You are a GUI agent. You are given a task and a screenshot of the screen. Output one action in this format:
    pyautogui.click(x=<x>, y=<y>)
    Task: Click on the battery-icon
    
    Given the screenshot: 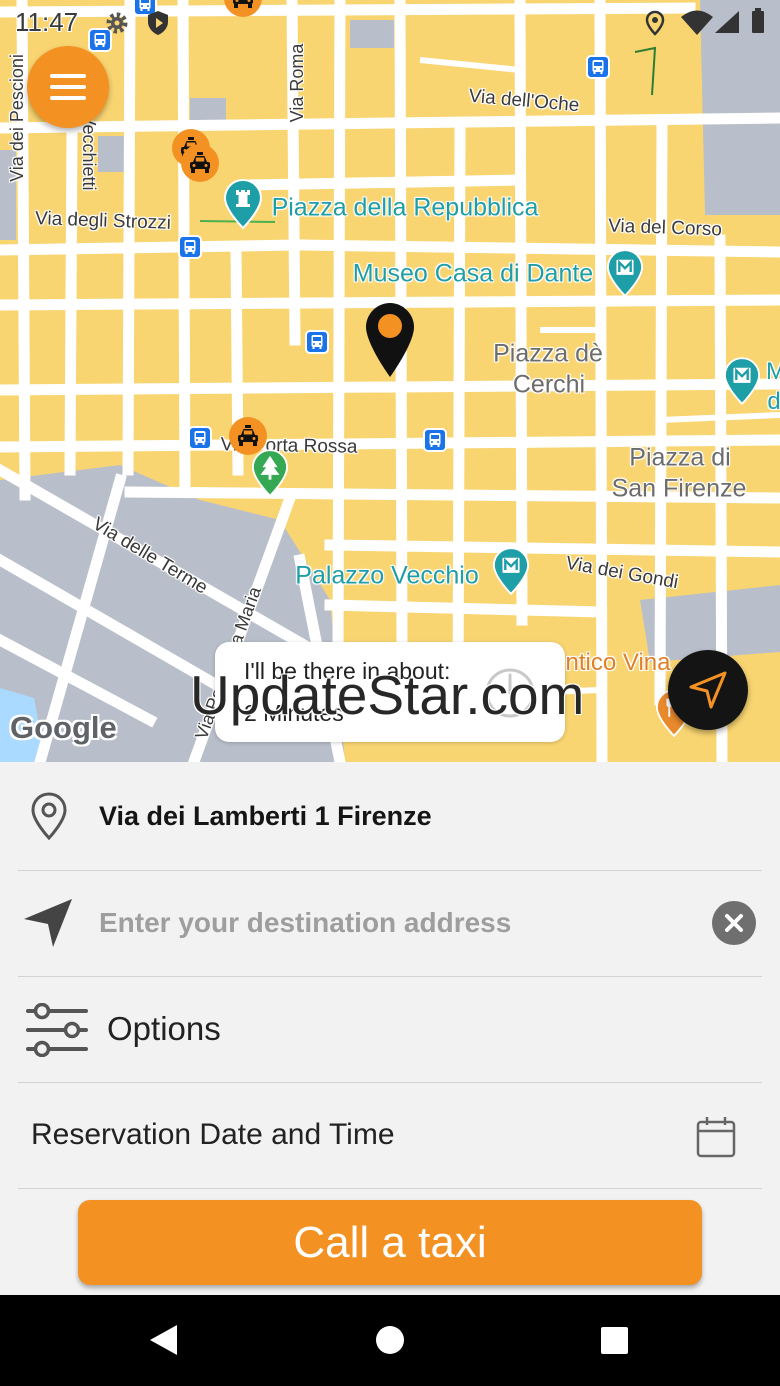 What is the action you would take?
    pyautogui.click(x=758, y=21)
    